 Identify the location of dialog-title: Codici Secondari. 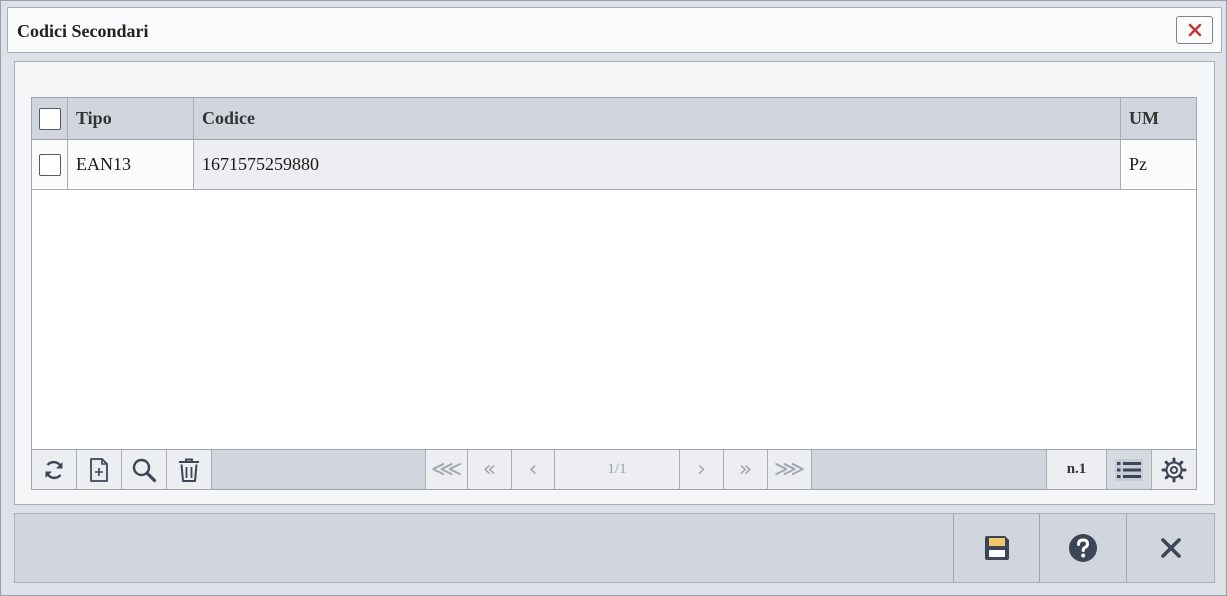
(83, 31).